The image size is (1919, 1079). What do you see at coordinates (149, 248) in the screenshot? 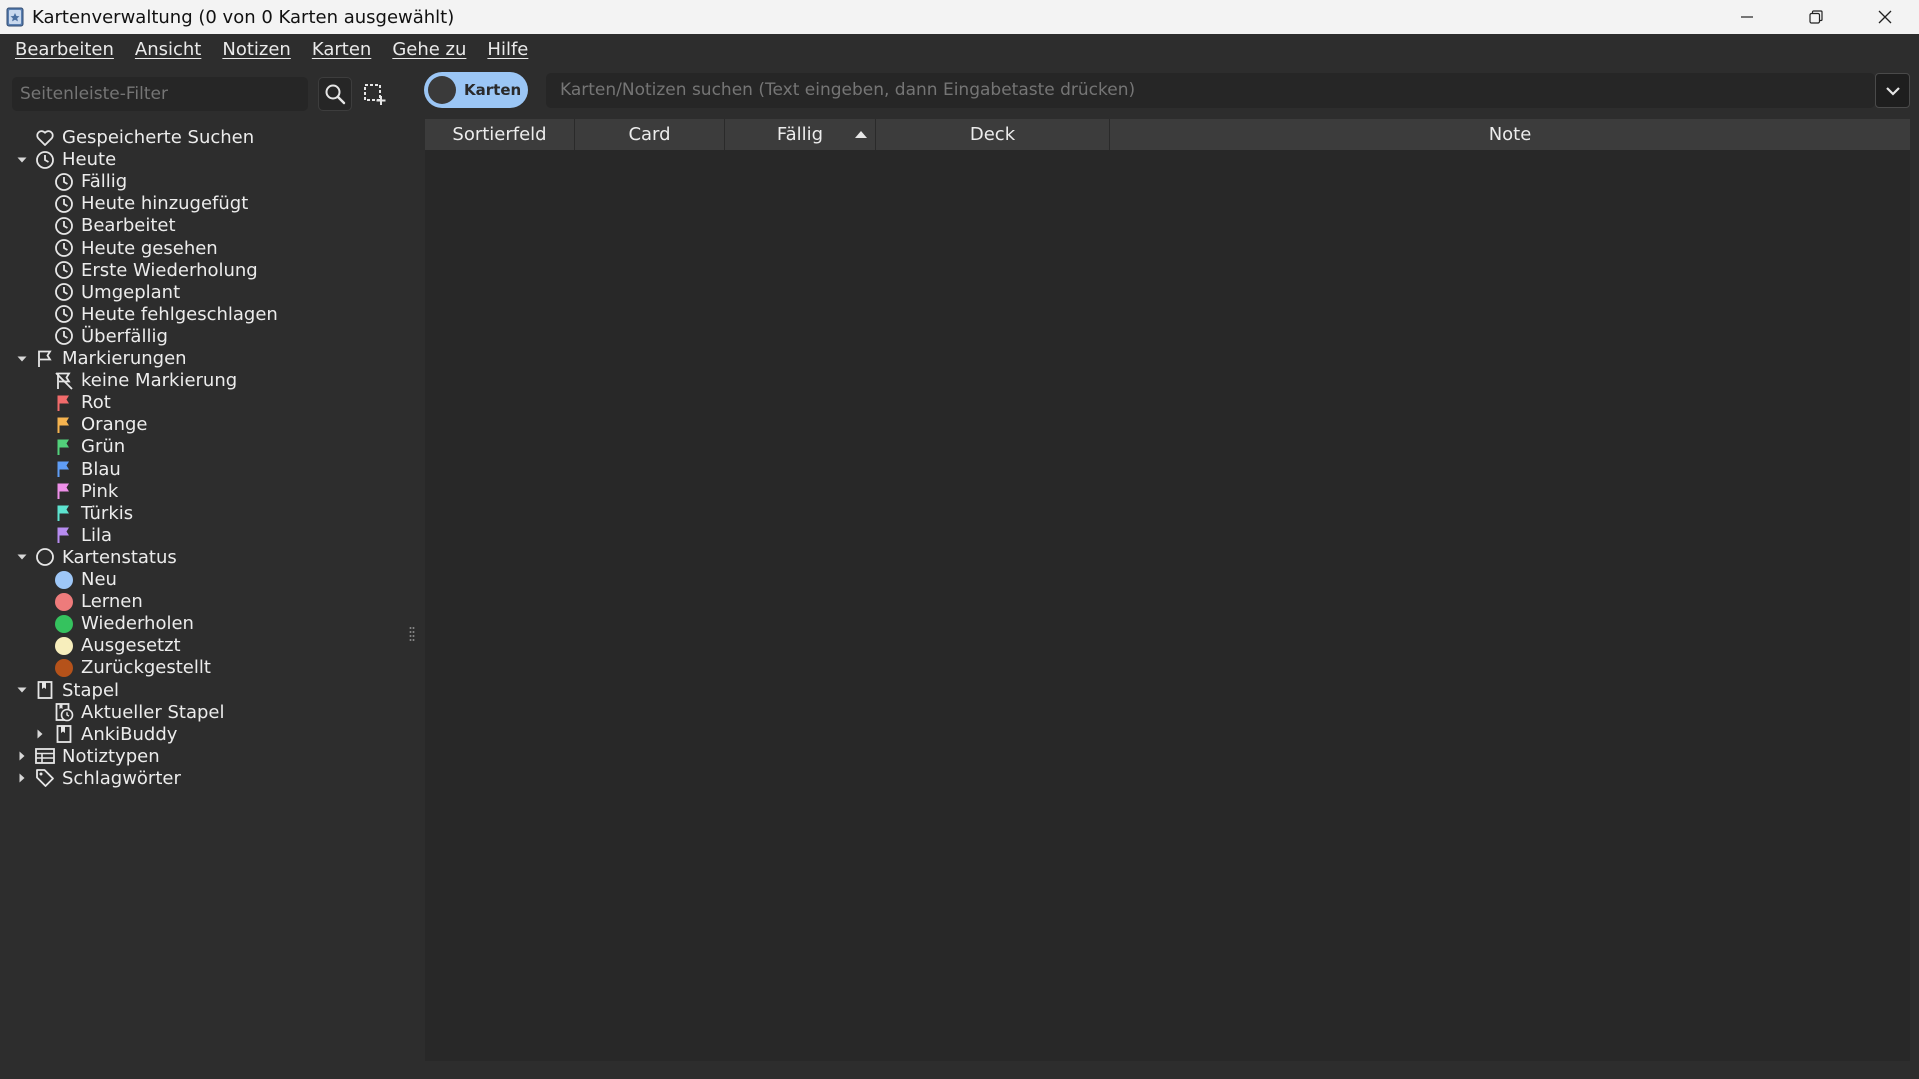
I see `sidebar-item-label: Heute gesehen` at bounding box center [149, 248].